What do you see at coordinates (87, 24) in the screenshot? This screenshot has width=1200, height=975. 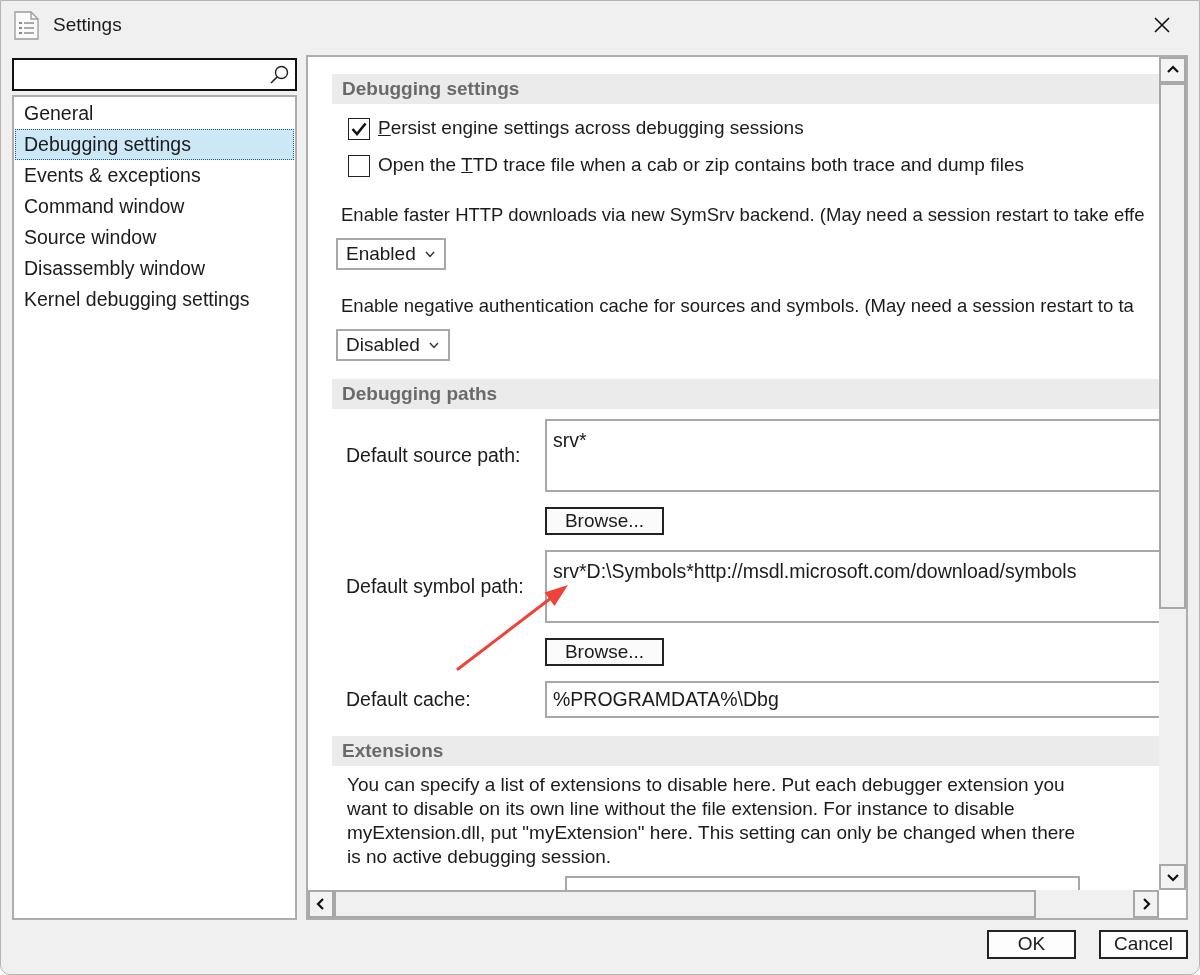 I see `window-title: Settings` at bounding box center [87, 24].